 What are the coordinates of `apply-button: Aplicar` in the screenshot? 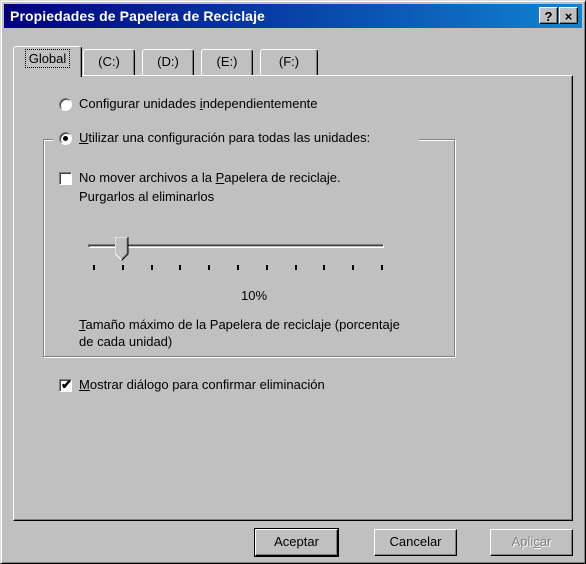 It's located at (531, 542).